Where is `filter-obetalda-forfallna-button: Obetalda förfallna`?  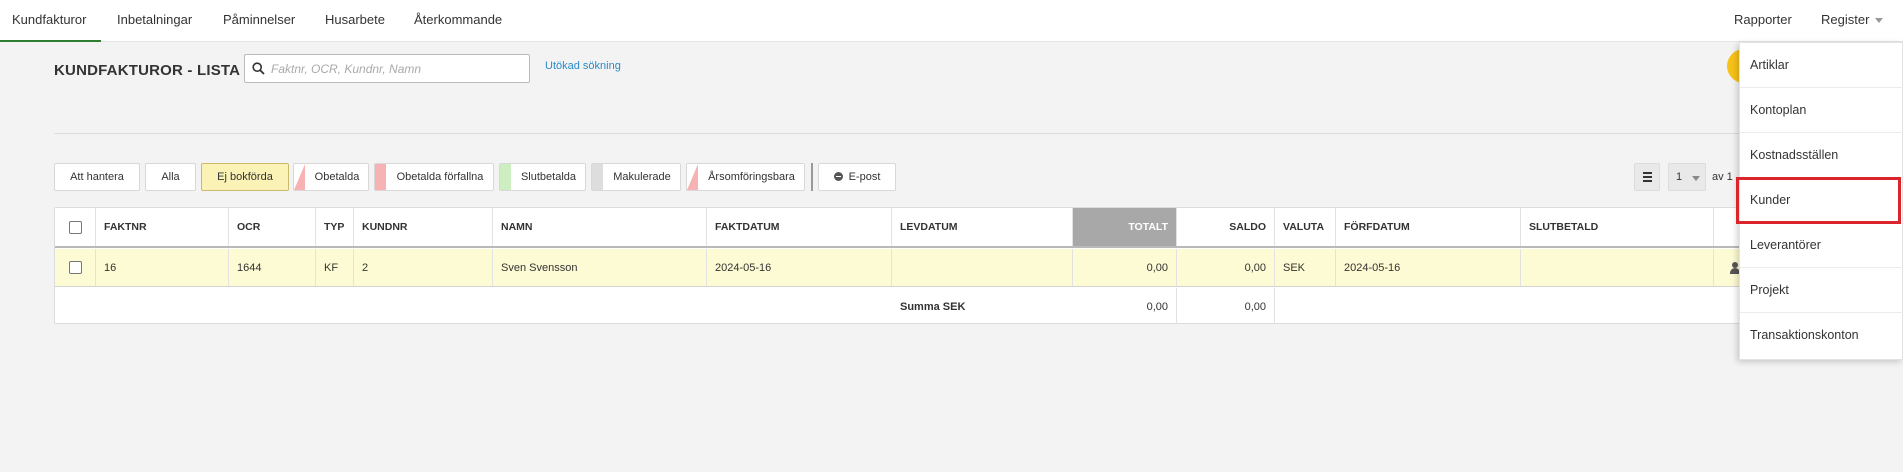 filter-obetalda-forfallna-button: Obetalda förfallna is located at coordinates (434, 177).